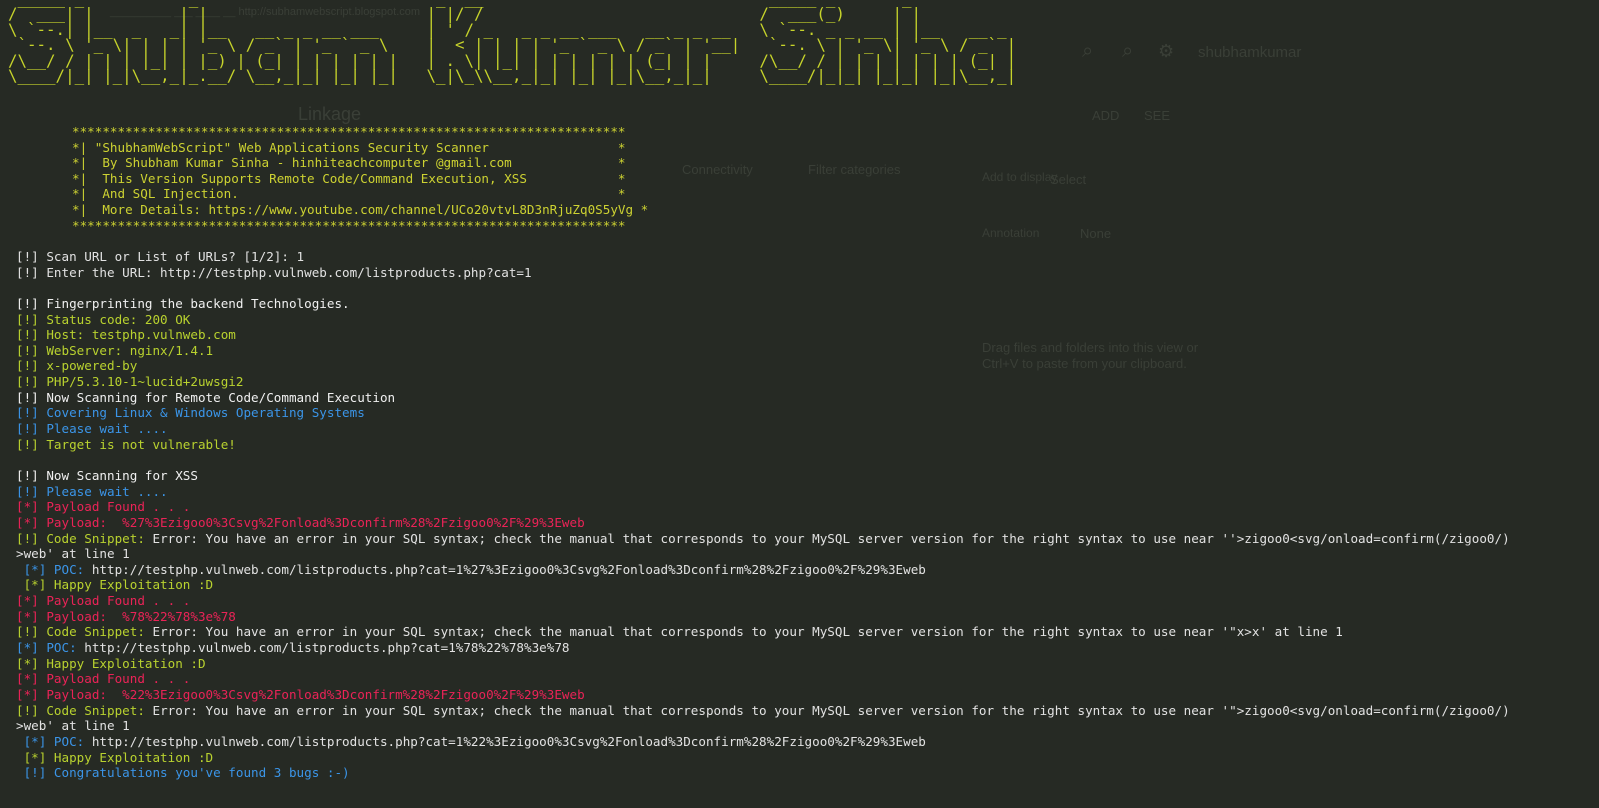 This screenshot has height=808, width=1599. Describe the element at coordinates (803, 382) in the screenshot. I see `terminal-line: [!] PHP/5.3.10-1~lucid+2uwsgi2` at that location.